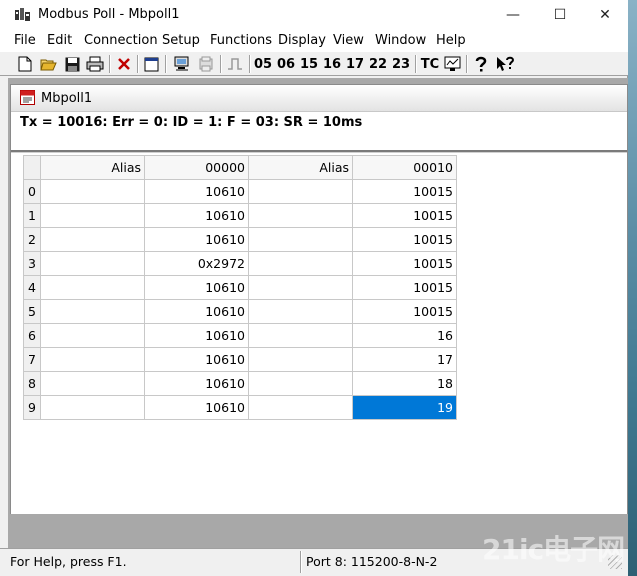 This screenshot has height=576, width=637. What do you see at coordinates (355, 64) in the screenshot?
I see `fc17-button: 17` at bounding box center [355, 64].